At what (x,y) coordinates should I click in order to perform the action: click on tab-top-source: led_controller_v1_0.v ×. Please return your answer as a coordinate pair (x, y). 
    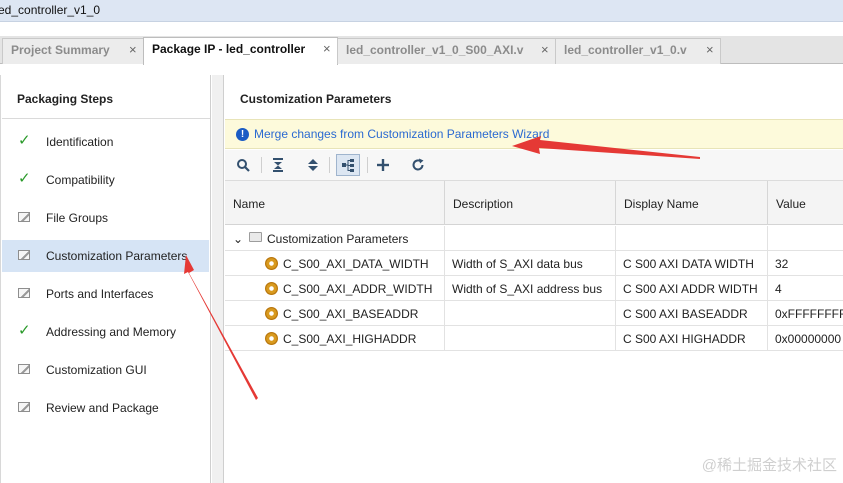
    Looking at the image, I should click on (638, 51).